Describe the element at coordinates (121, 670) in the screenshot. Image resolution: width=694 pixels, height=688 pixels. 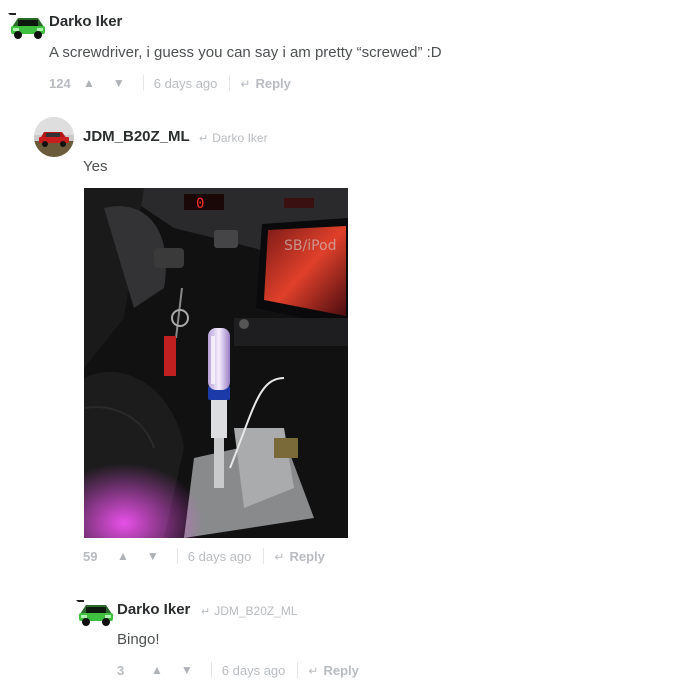
I see `vote-count: 3` at that location.